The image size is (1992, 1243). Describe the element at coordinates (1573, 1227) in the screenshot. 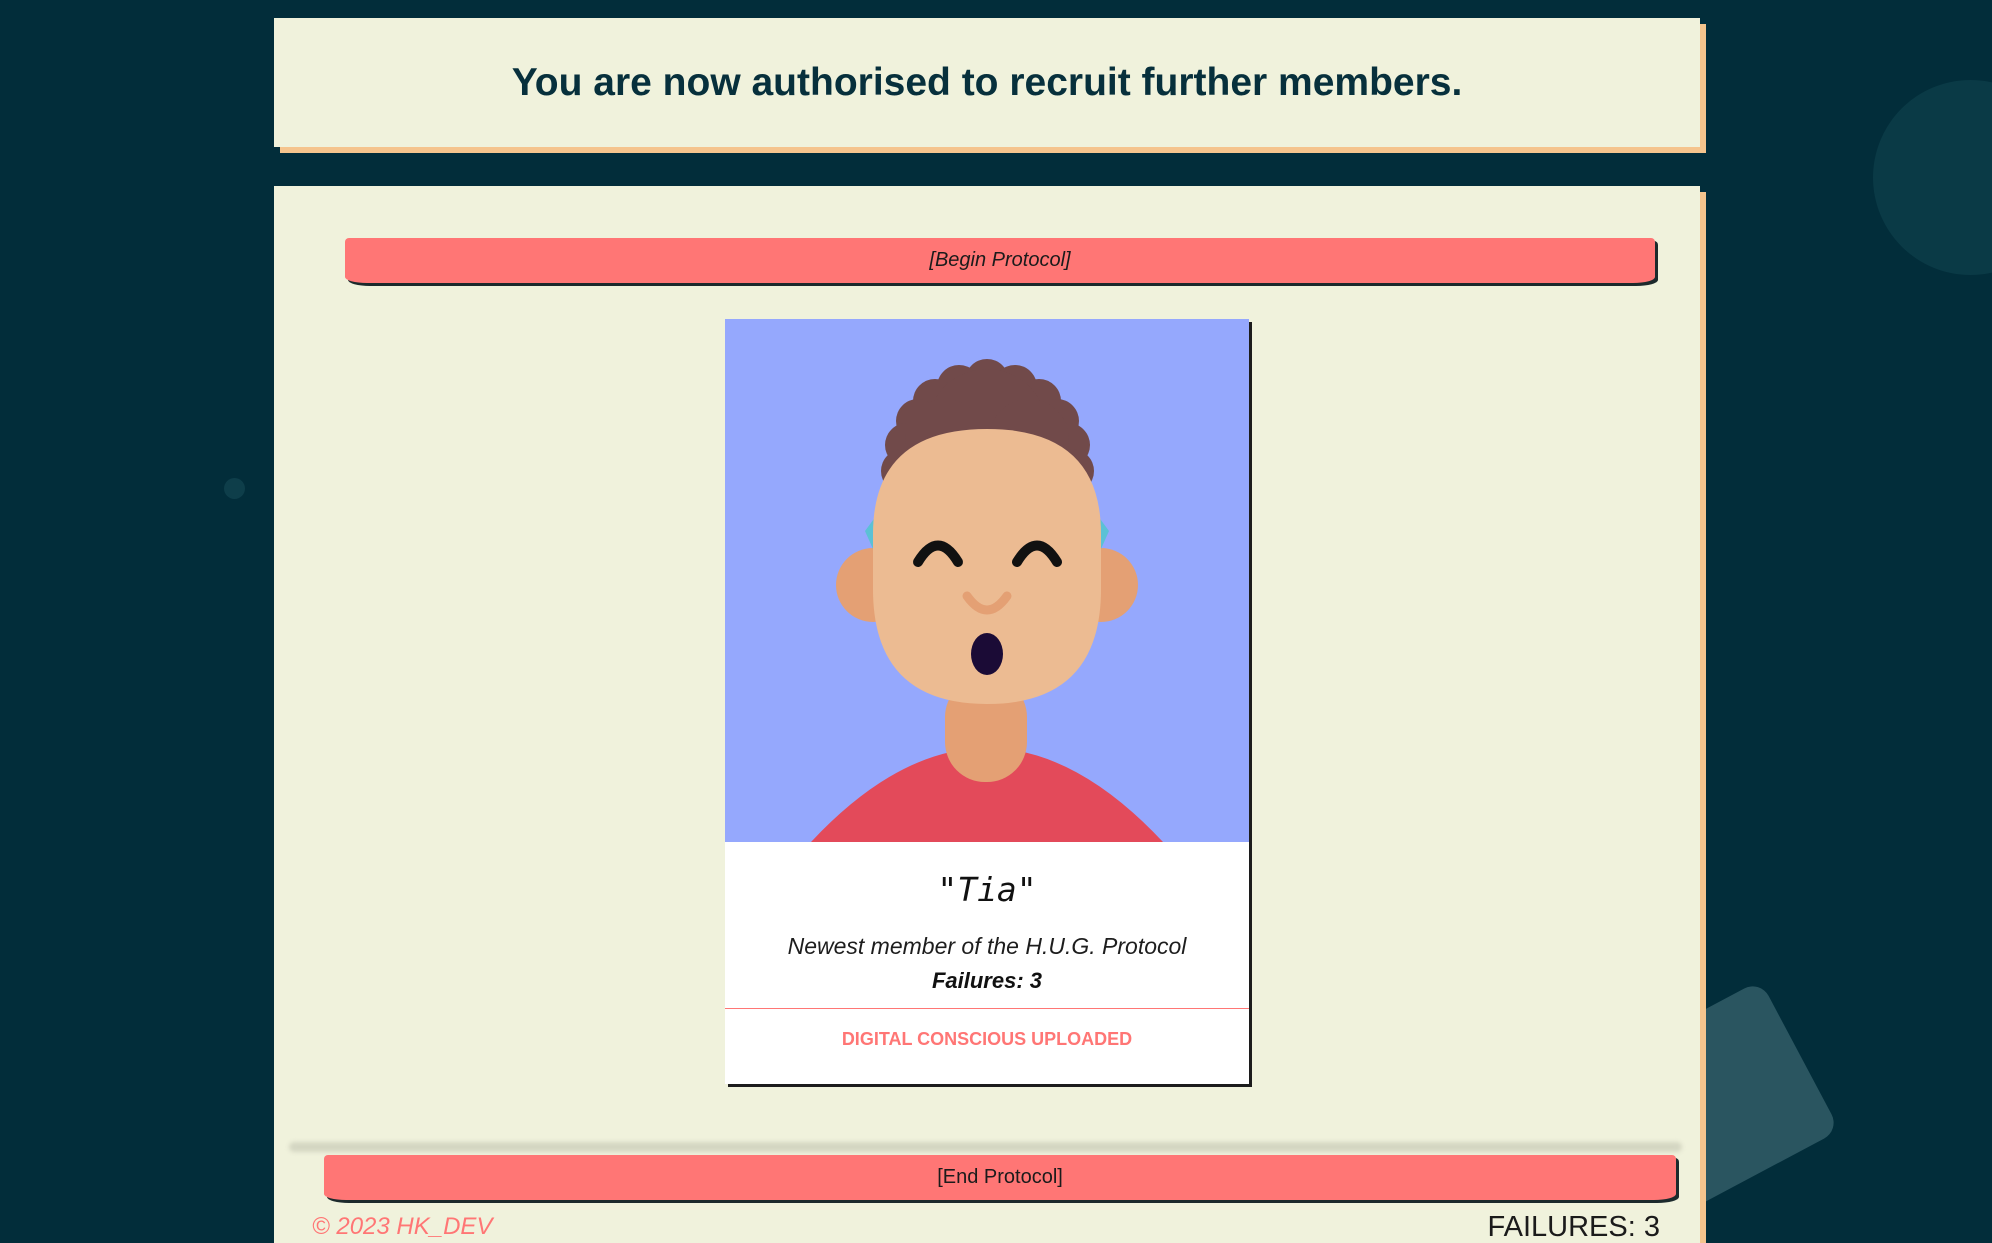

I see `failures-counter: FAILURES: 3` at that location.